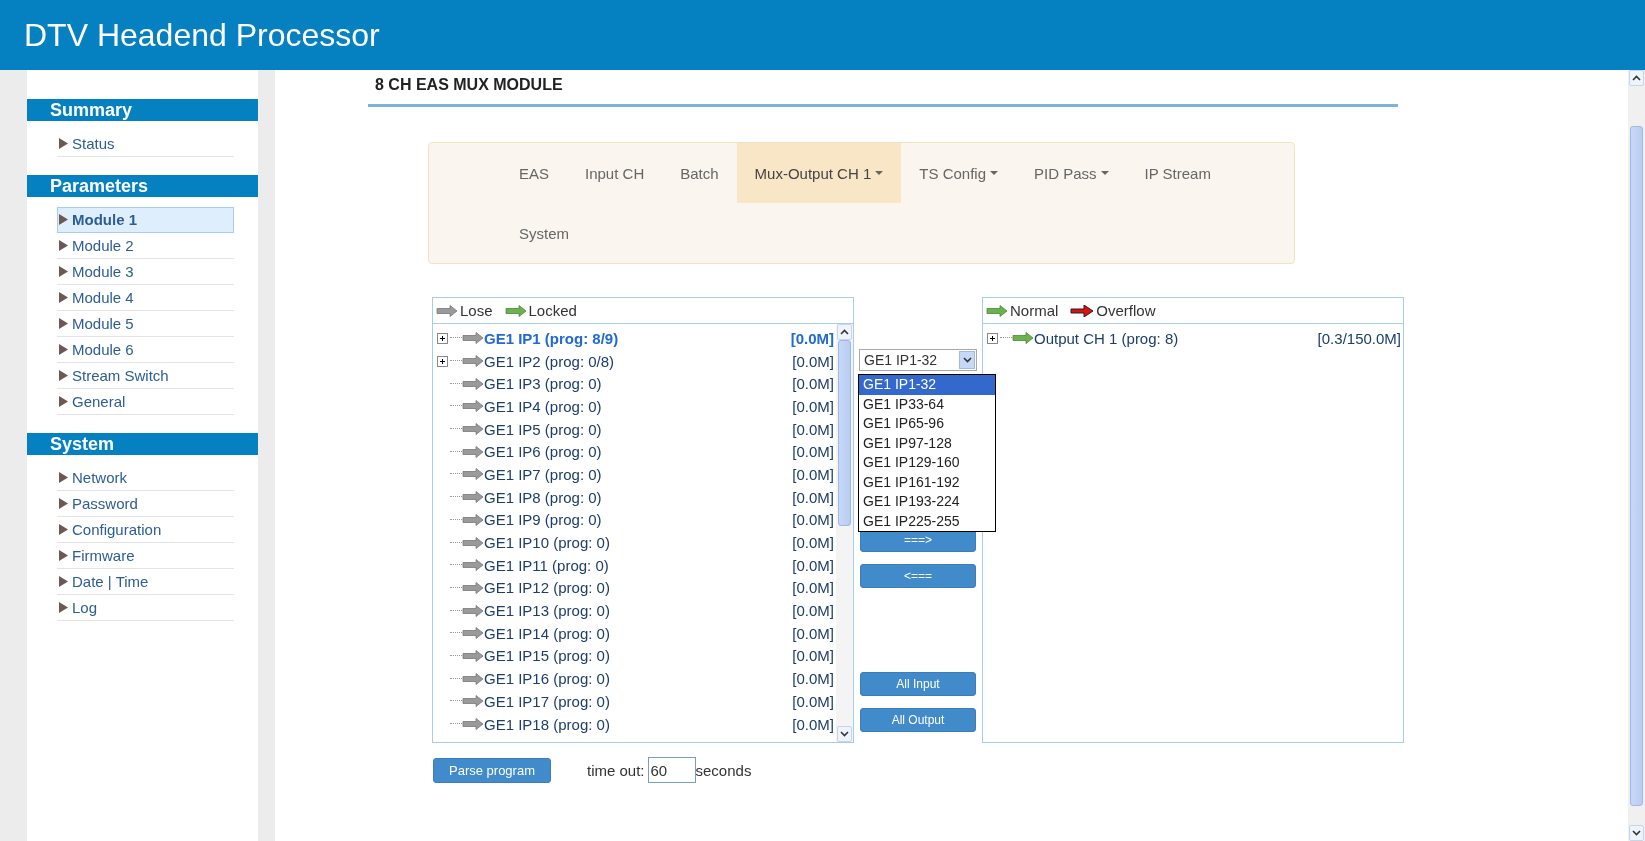 The height and width of the screenshot is (841, 1645). Describe the element at coordinates (145, 220) in the screenshot. I see `sidebar-item: Module 1` at that location.